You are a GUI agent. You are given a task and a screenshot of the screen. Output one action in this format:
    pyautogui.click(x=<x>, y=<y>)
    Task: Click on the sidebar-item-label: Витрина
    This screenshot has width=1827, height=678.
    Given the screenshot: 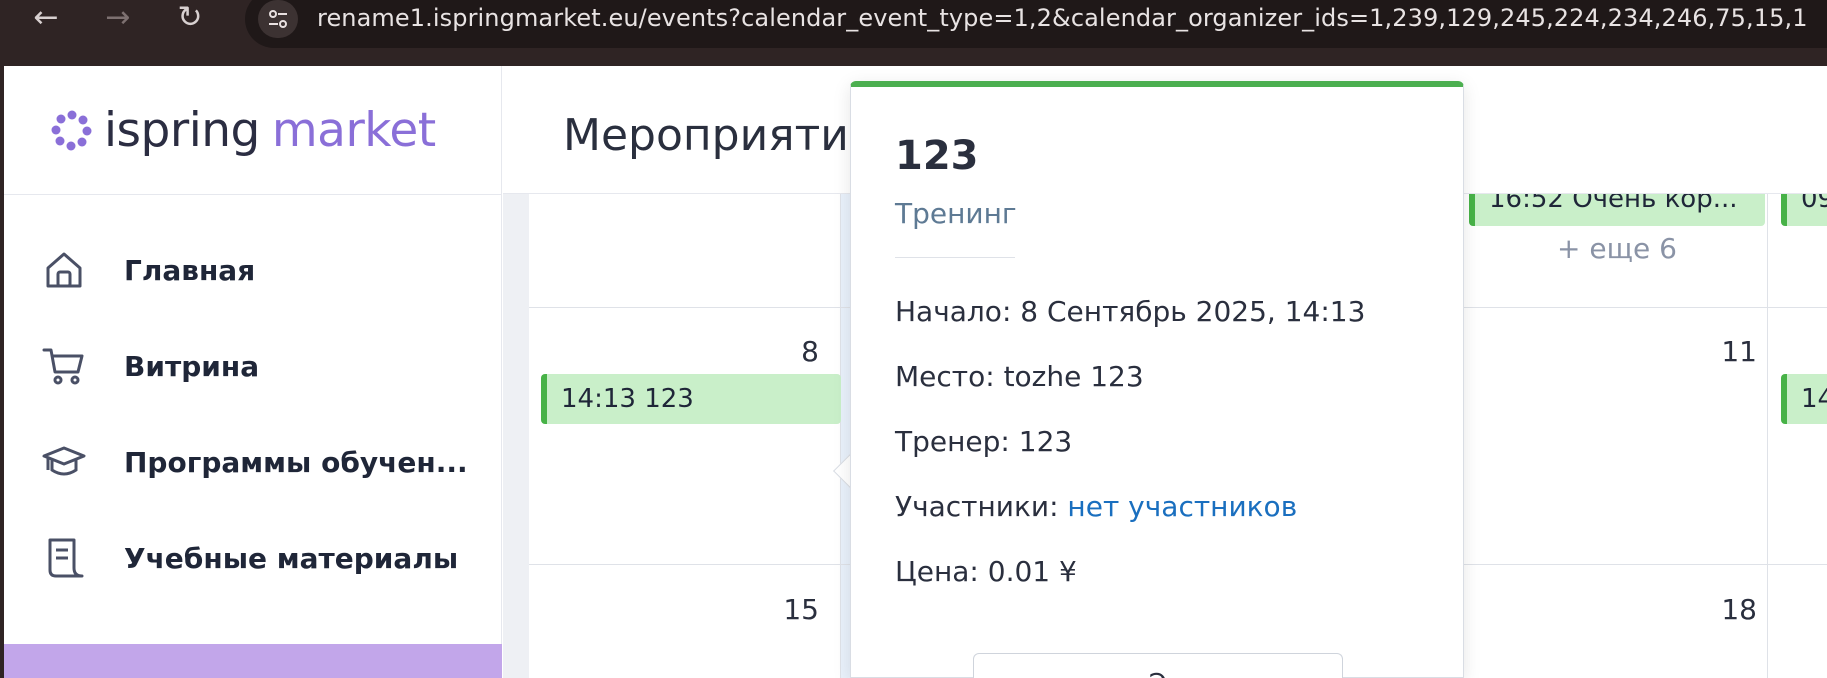 What is the action you would take?
    pyautogui.click(x=192, y=366)
    